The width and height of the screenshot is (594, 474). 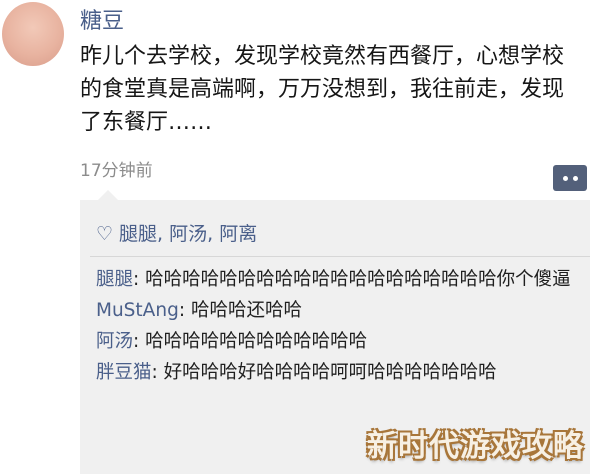 What do you see at coordinates (105, 234) in the screenshot?
I see `heart-outline-icon: ♡` at bounding box center [105, 234].